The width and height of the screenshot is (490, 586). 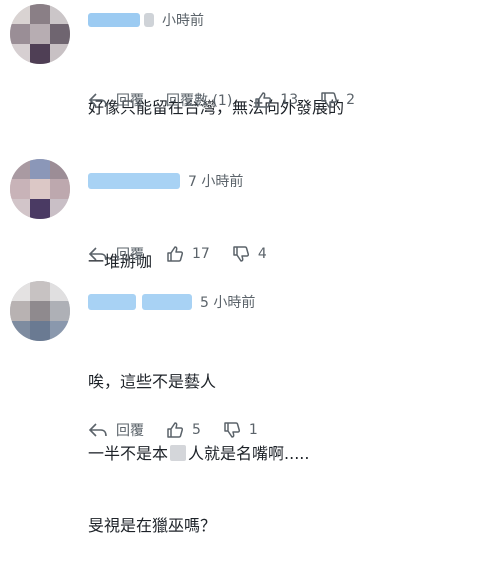 What do you see at coordinates (351, 100) in the screenshot?
I see `dislike-count: 2` at bounding box center [351, 100].